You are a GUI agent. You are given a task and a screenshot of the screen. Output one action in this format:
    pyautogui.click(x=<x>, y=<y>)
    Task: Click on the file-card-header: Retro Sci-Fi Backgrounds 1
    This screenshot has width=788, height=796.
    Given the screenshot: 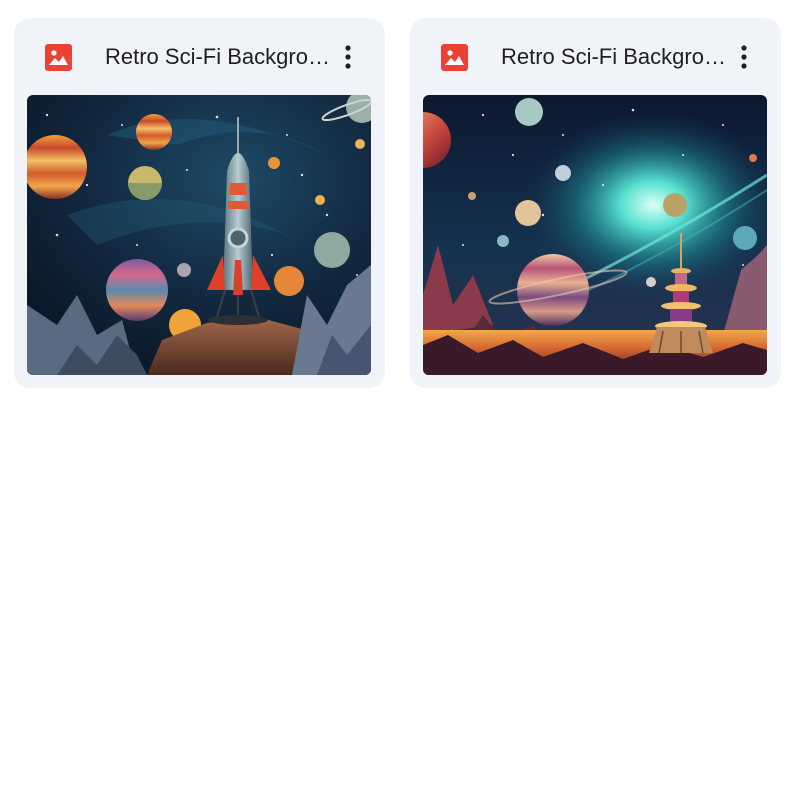 What is the action you would take?
    pyautogui.click(x=199, y=56)
    